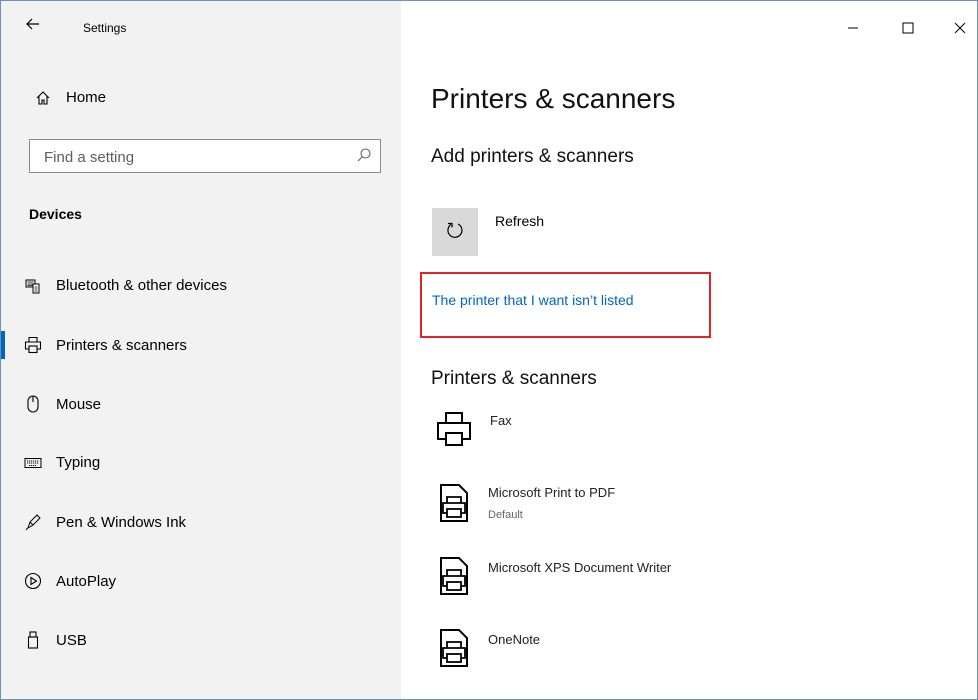 The height and width of the screenshot is (700, 978). What do you see at coordinates (54, 640) in the screenshot?
I see `sidebar-item-usb: USB` at bounding box center [54, 640].